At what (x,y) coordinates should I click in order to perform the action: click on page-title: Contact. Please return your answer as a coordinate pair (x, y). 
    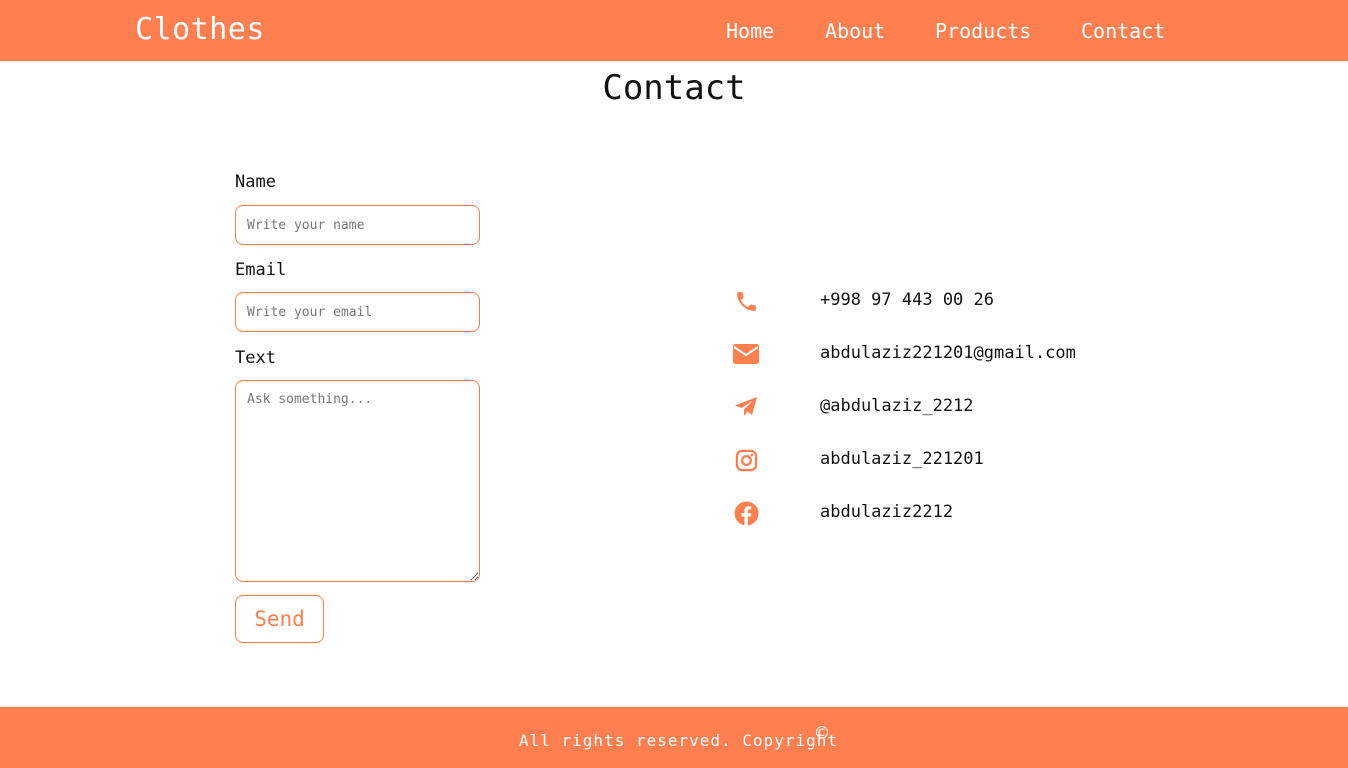
    Looking at the image, I should click on (674, 88).